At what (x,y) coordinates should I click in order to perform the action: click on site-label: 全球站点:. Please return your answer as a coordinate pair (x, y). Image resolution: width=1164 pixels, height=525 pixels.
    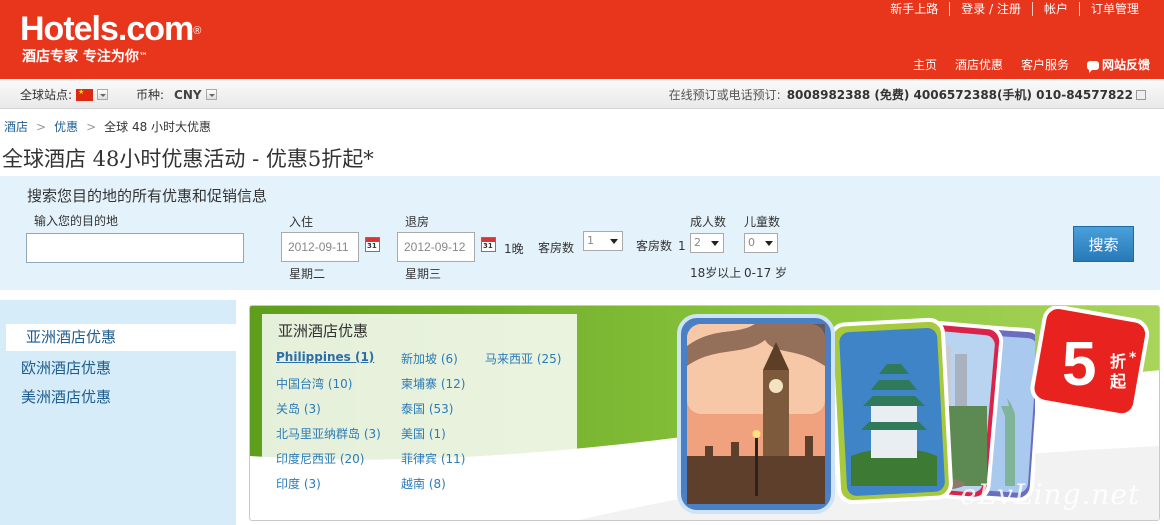
    Looking at the image, I should click on (46, 95).